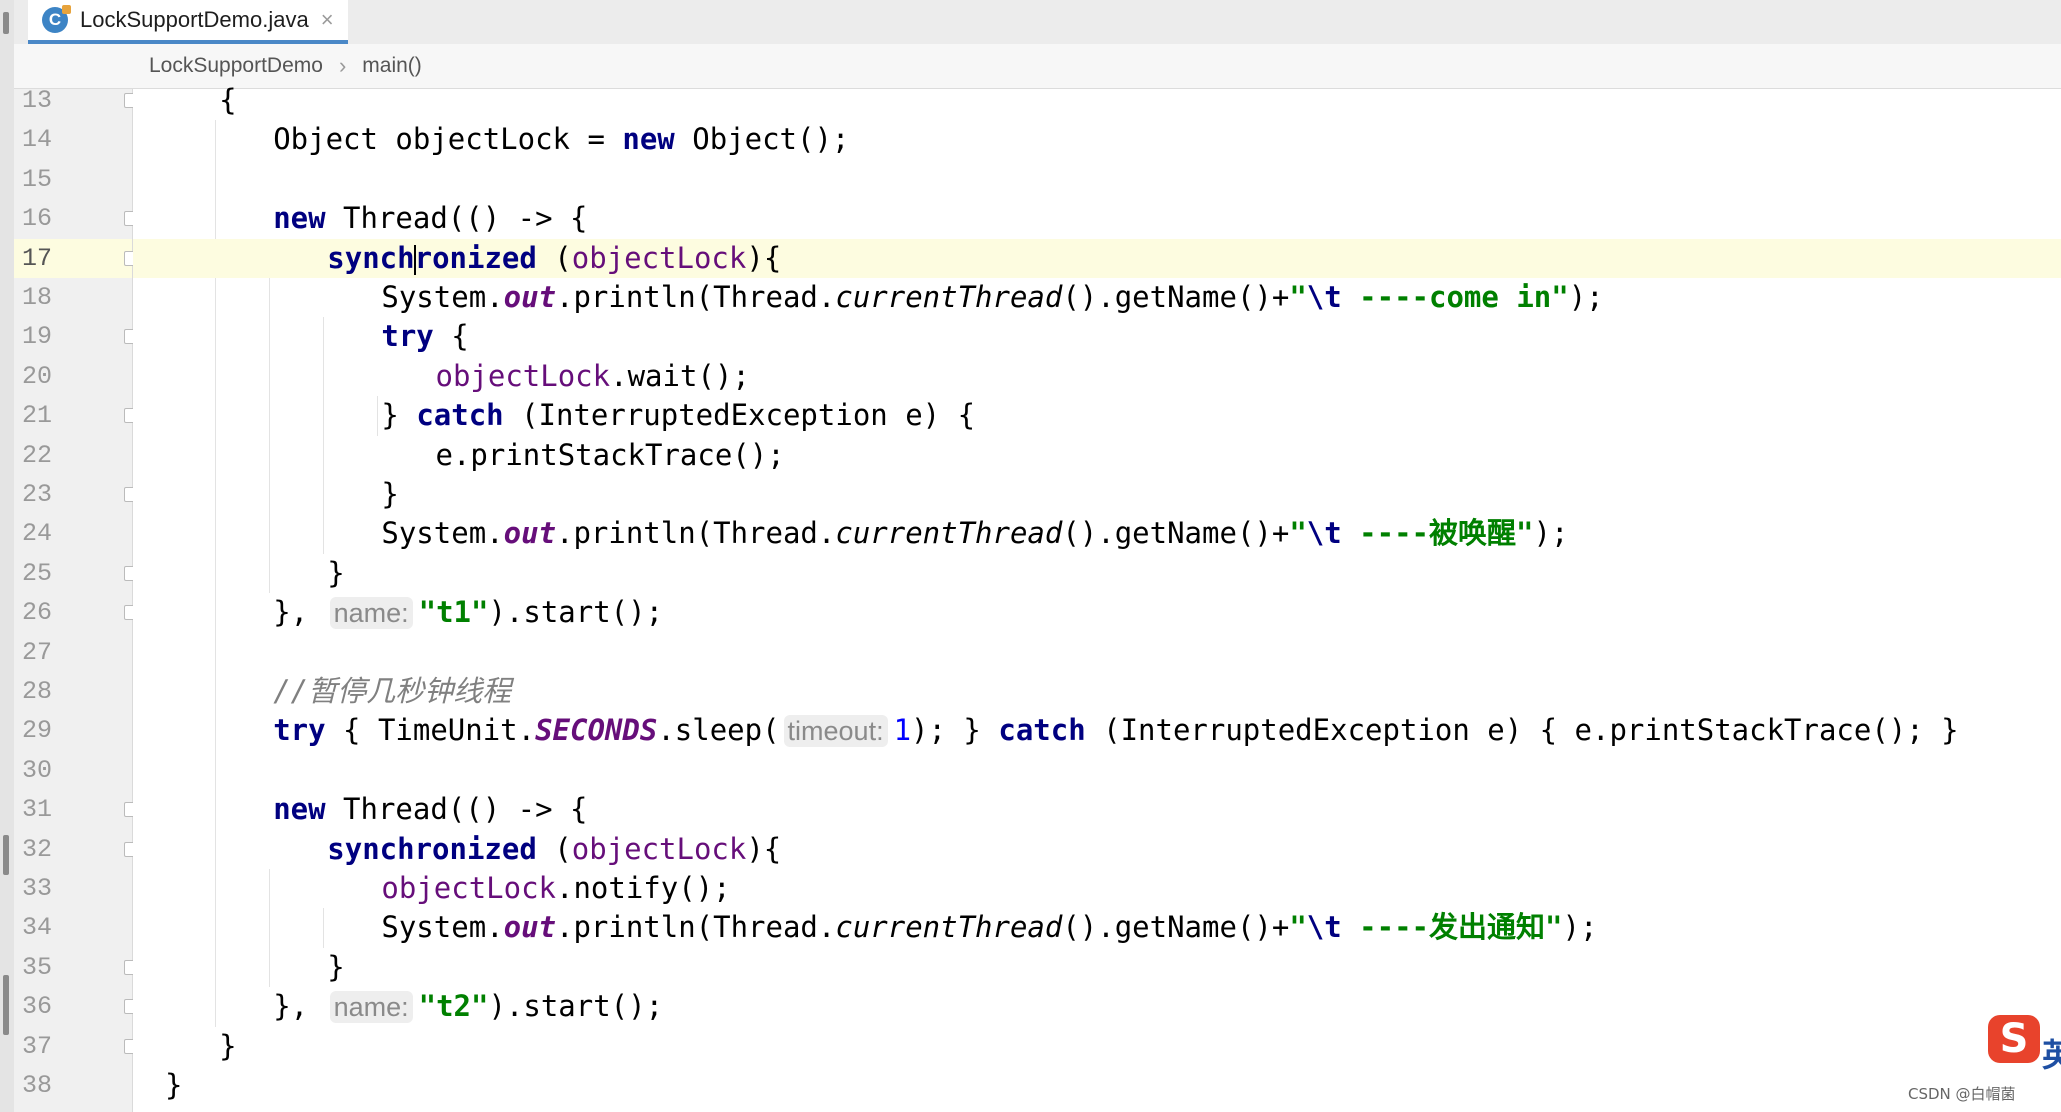 The width and height of the screenshot is (2061, 1112). What do you see at coordinates (762, 139) in the screenshot?
I see `code-token: Object();` at bounding box center [762, 139].